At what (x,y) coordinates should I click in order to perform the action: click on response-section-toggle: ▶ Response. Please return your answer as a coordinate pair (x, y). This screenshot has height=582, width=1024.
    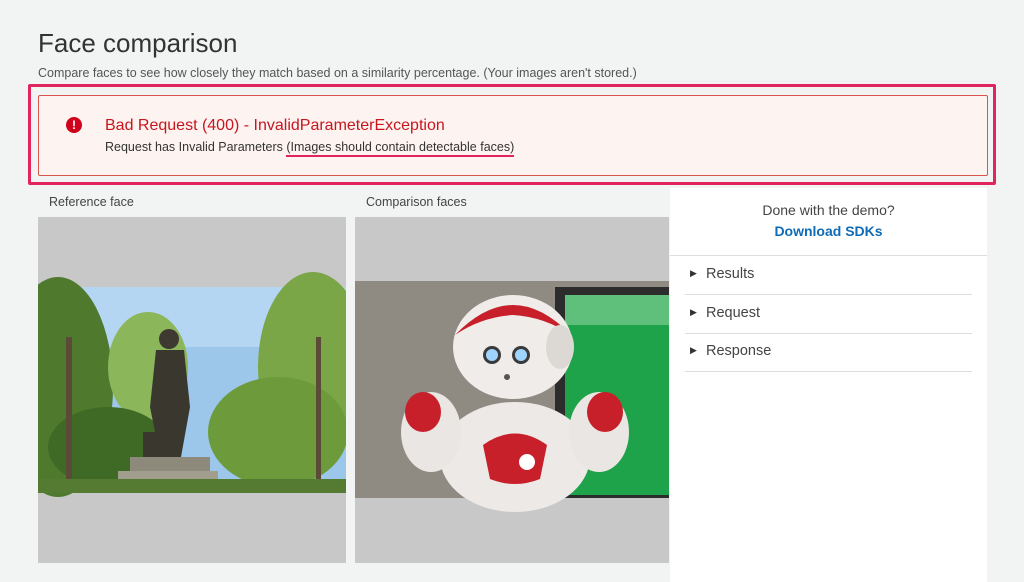
    Looking at the image, I should click on (828, 352).